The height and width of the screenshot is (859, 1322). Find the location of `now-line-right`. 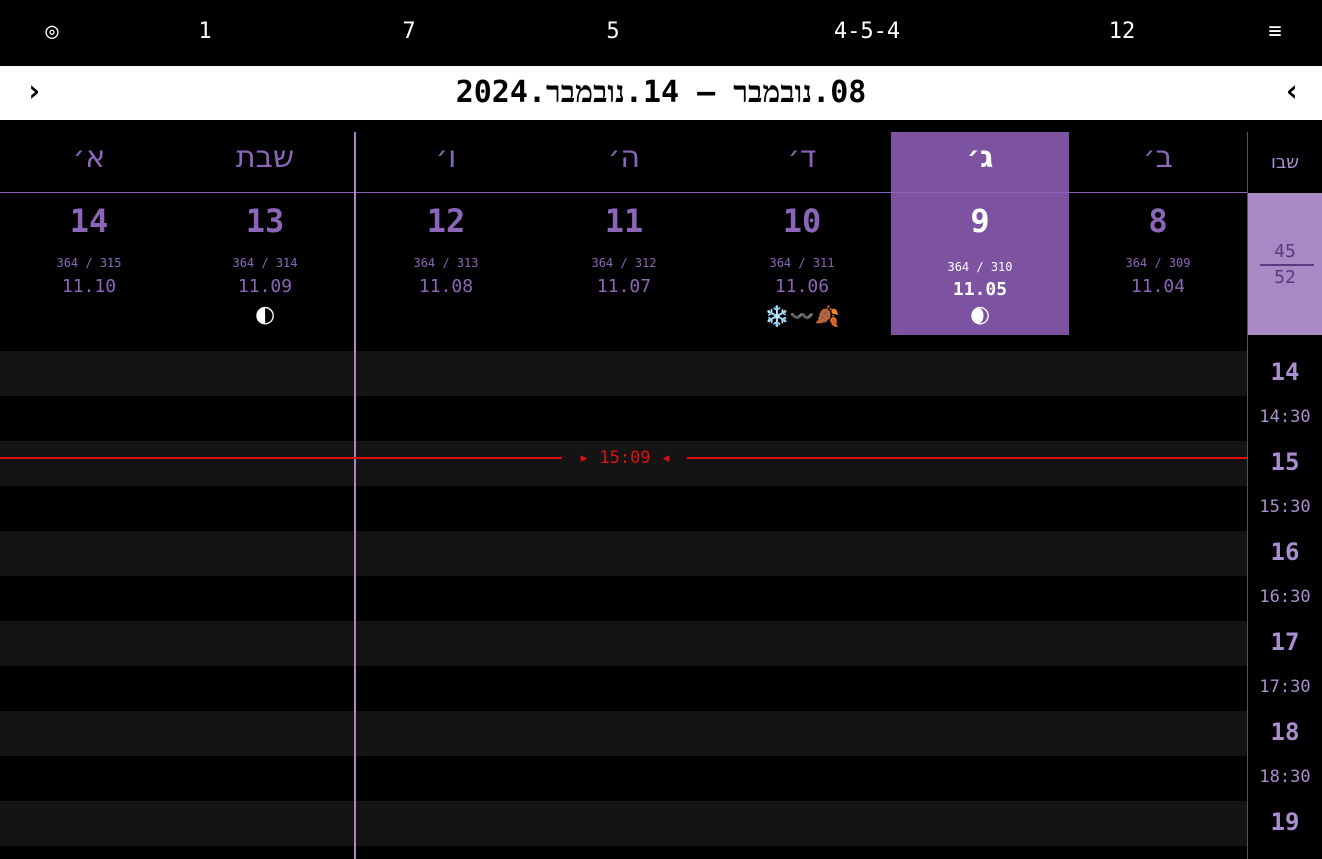

now-line-right is located at coordinates (967, 458).